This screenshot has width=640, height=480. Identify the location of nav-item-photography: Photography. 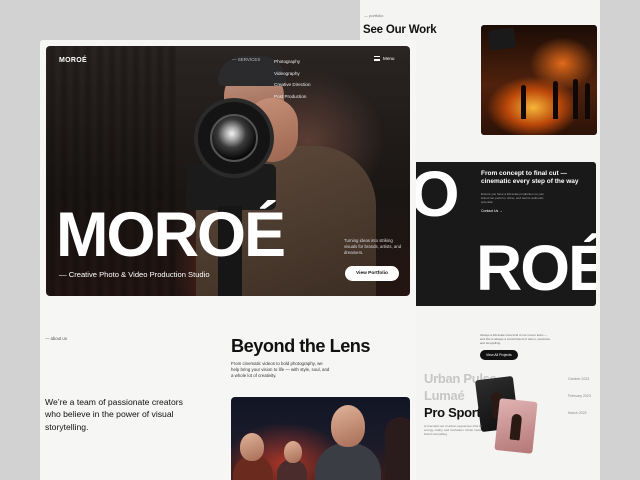
(292, 62).